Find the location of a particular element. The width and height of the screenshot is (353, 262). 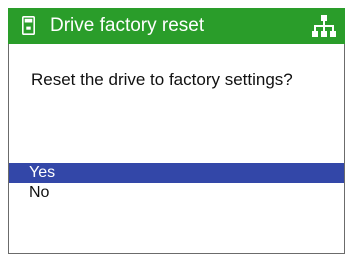

page-title: Drive factory reset is located at coordinates (127, 25).